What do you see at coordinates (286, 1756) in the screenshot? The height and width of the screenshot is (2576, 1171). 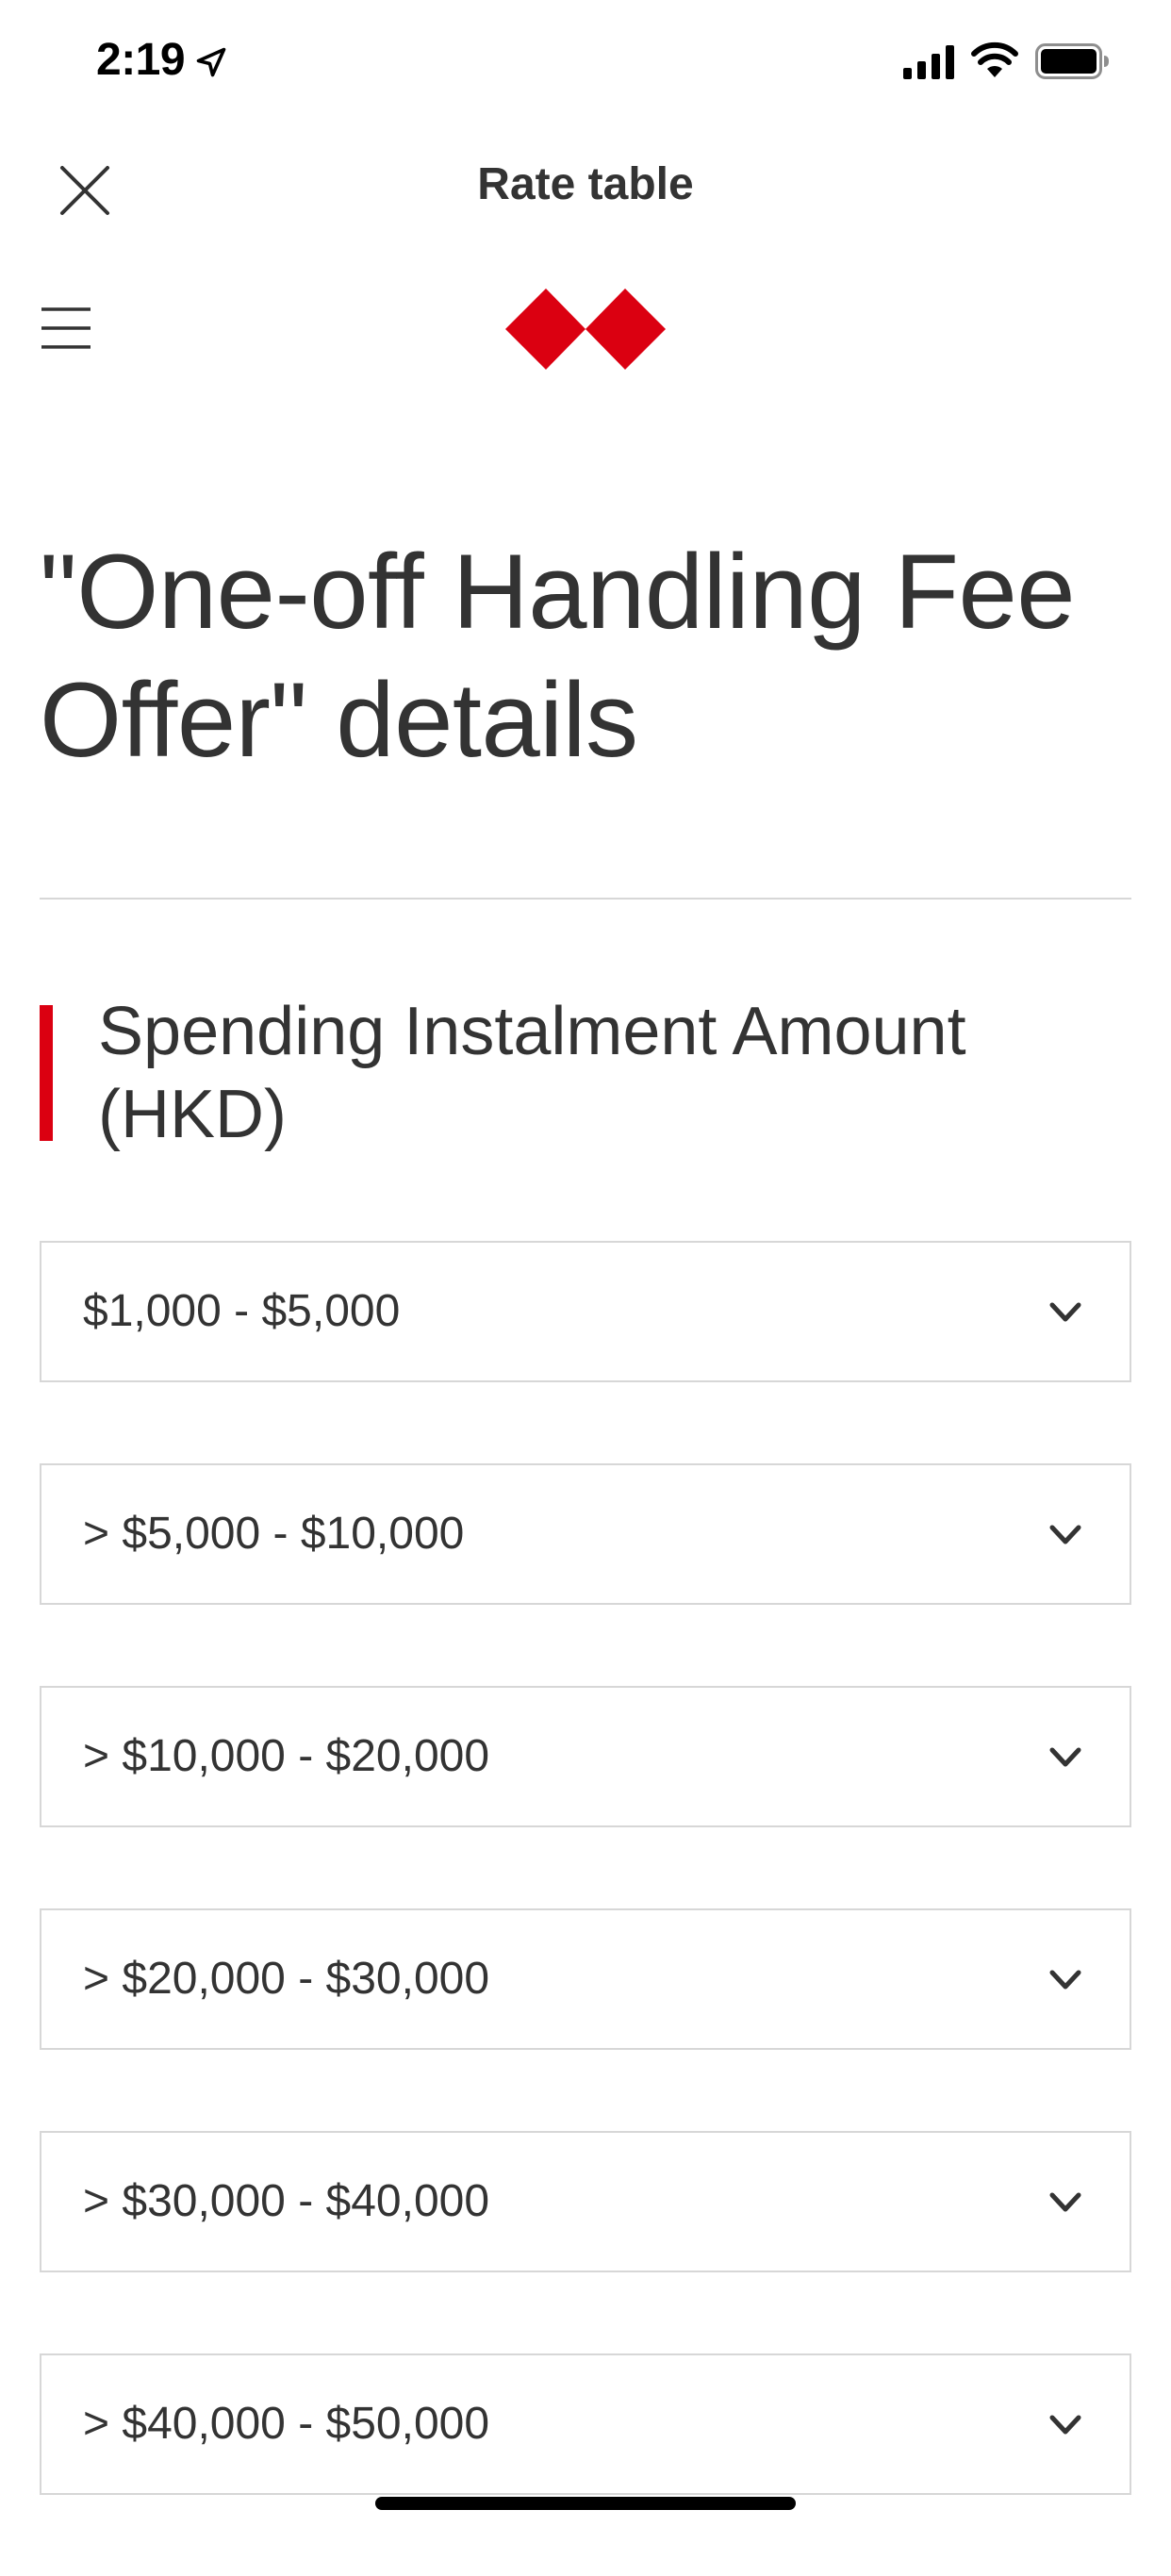 I see `accordion-label: > $10,000 - $20,000` at bounding box center [286, 1756].